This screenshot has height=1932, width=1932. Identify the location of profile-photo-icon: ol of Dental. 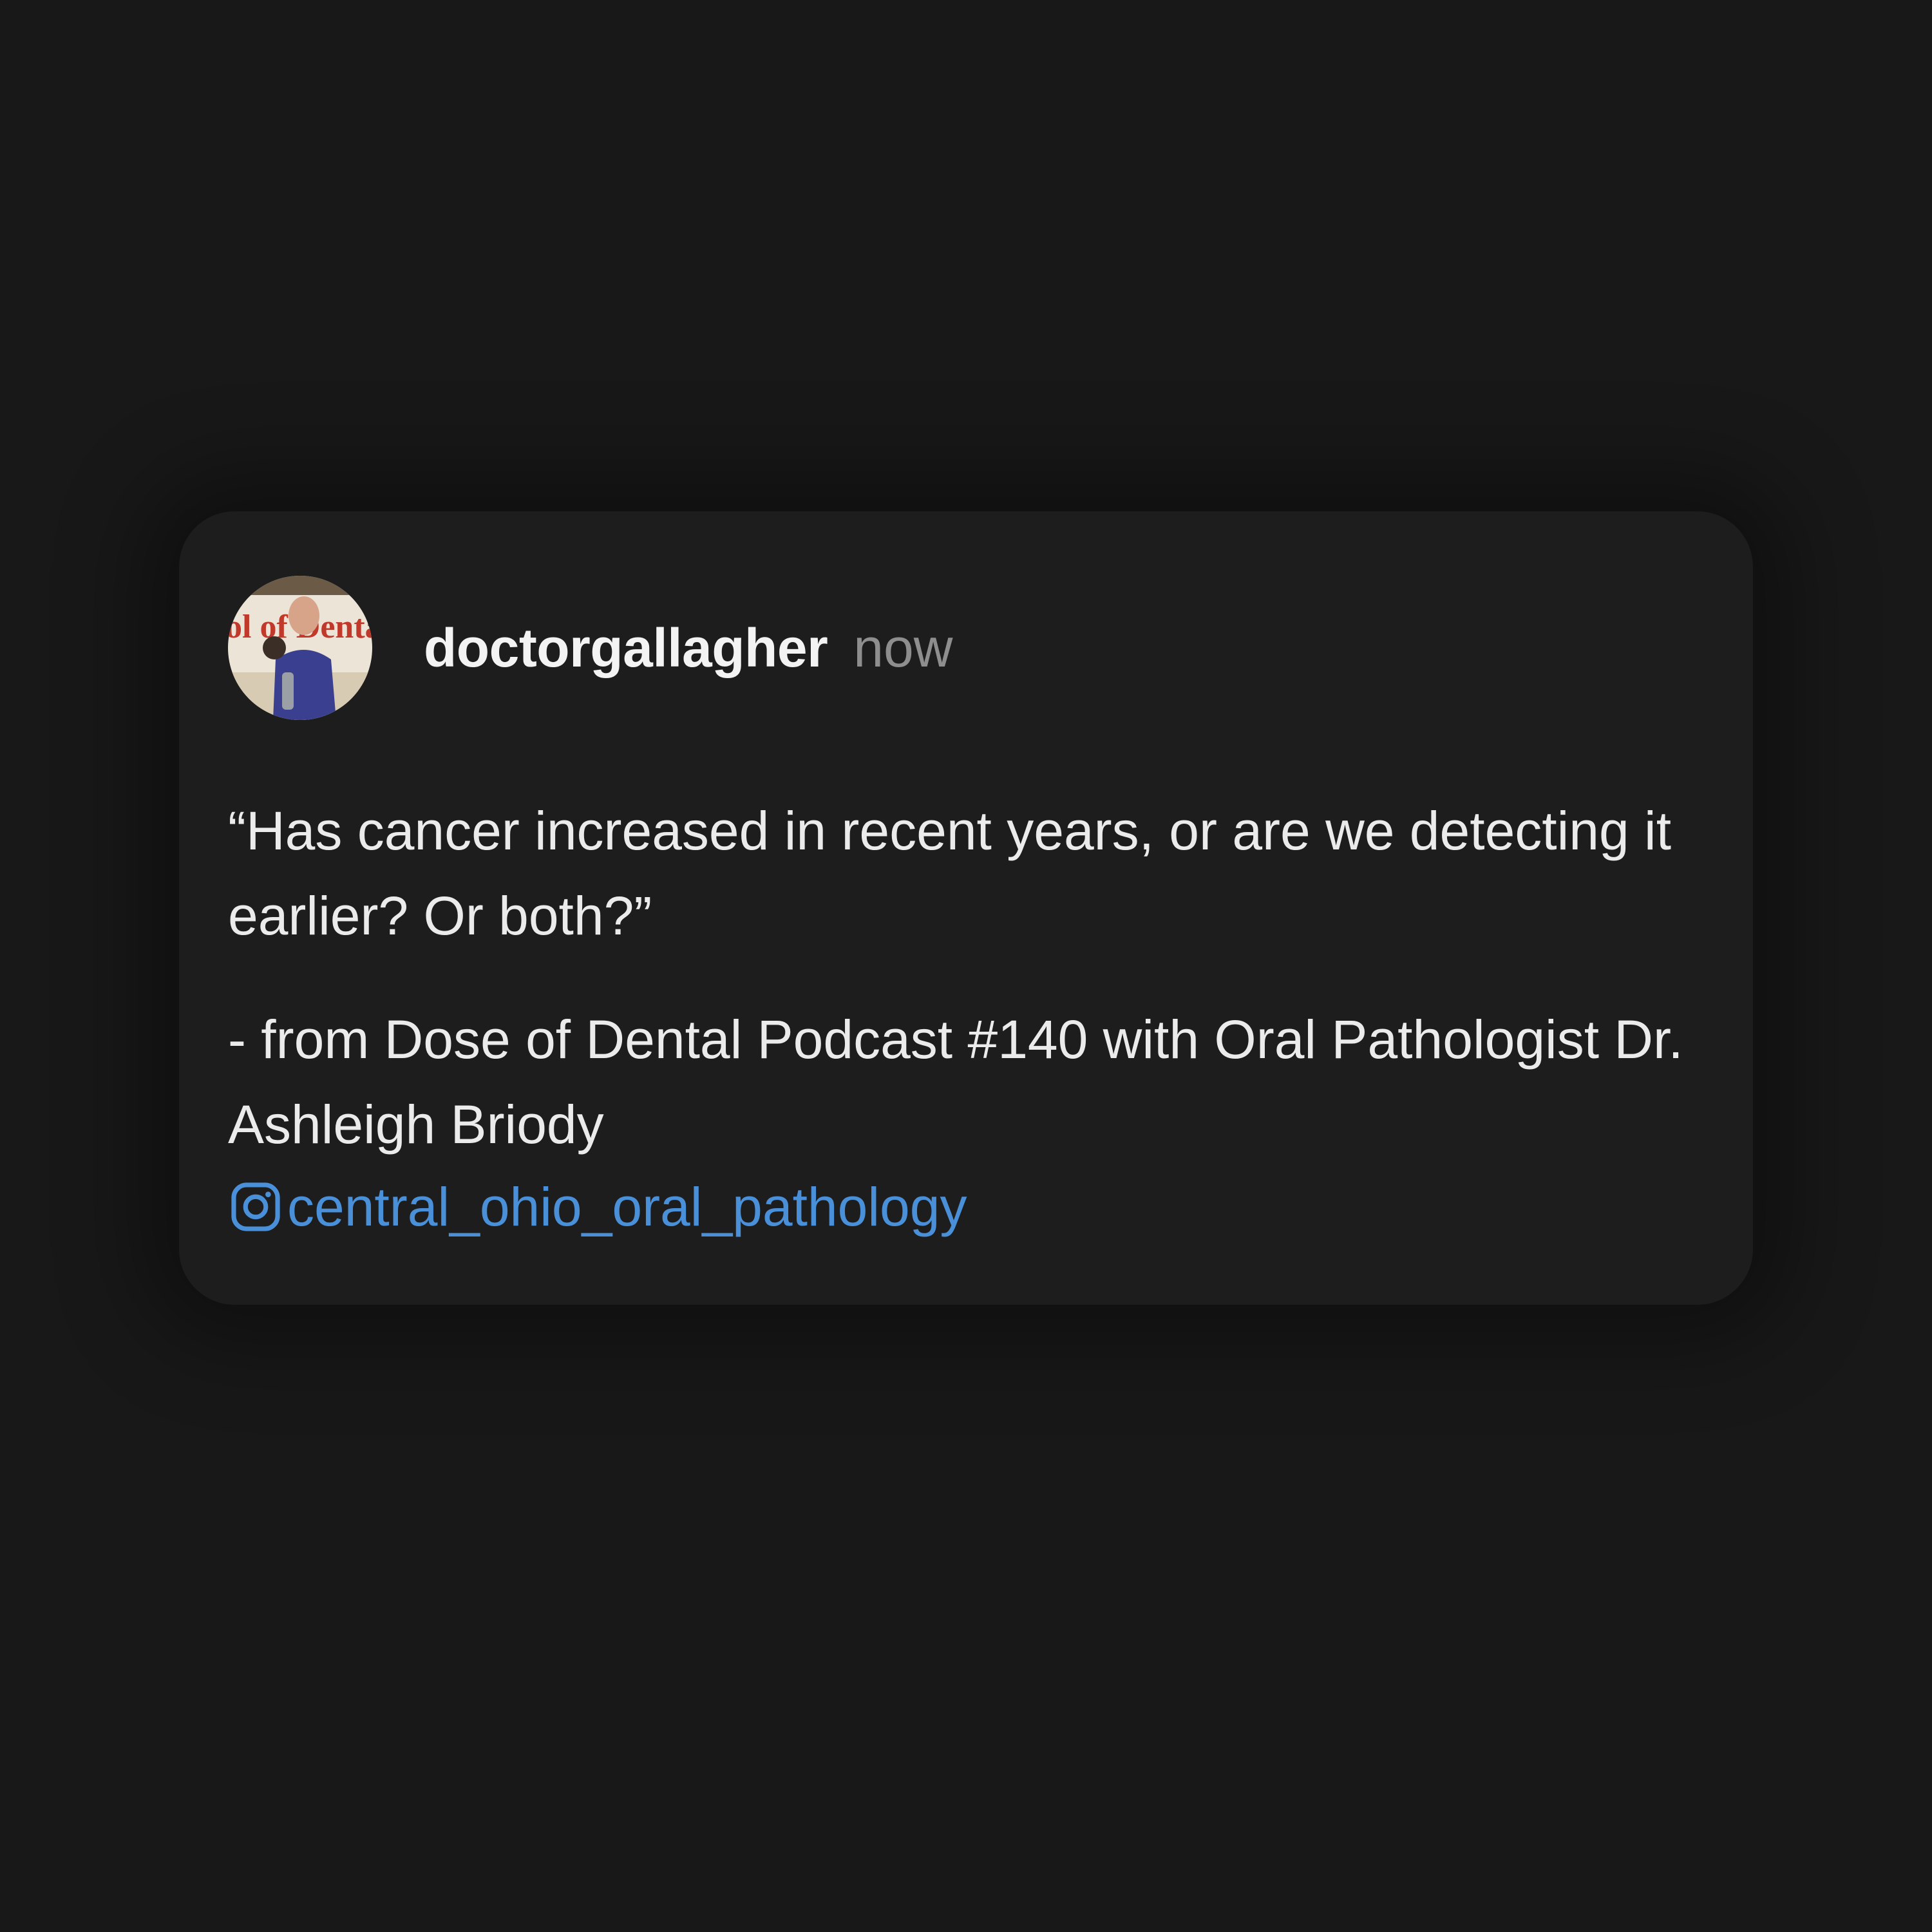
(300, 648).